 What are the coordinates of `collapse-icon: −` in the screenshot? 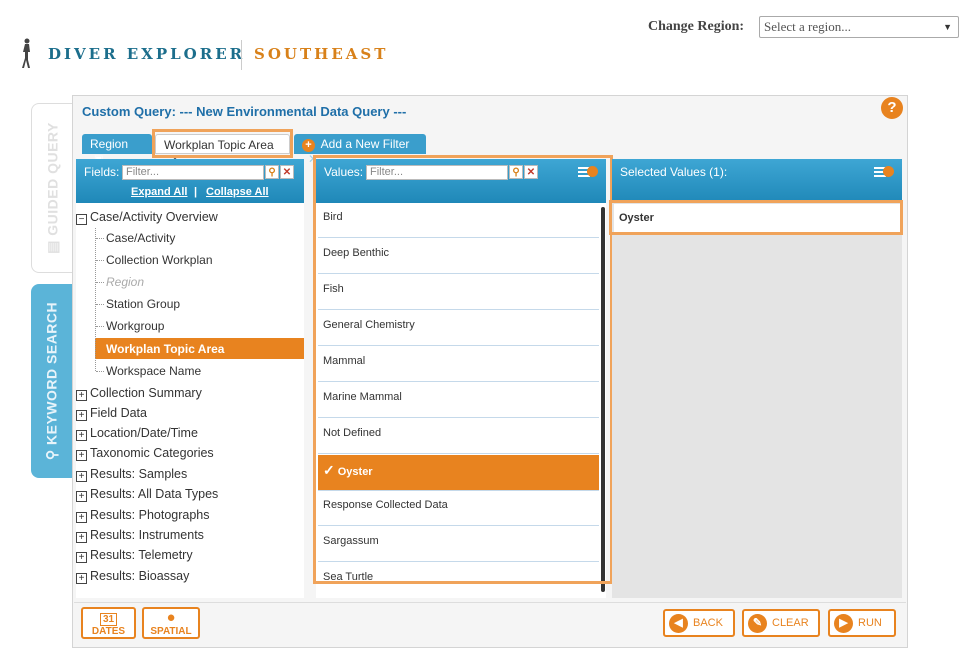 It's located at (81, 219).